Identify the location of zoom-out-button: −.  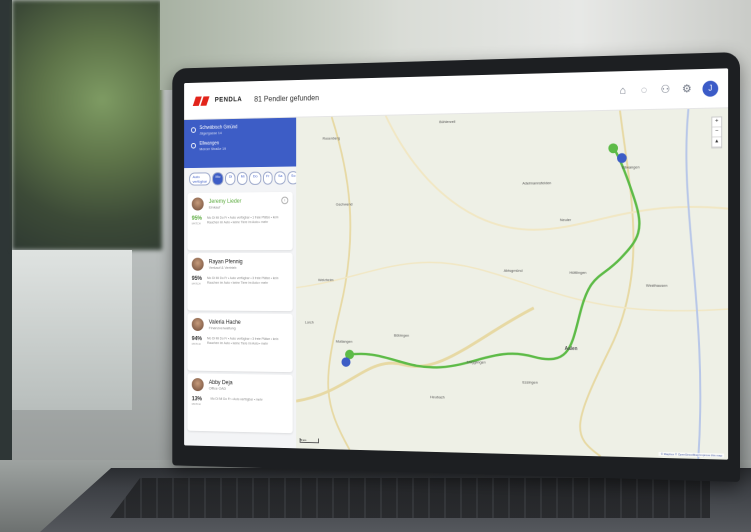
(716, 132).